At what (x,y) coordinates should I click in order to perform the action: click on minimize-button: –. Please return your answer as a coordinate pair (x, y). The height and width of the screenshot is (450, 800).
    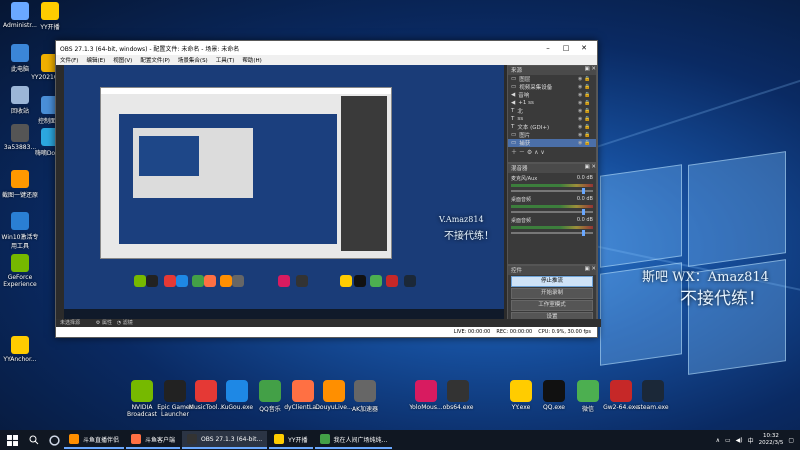
    Looking at the image, I should click on (548, 48).